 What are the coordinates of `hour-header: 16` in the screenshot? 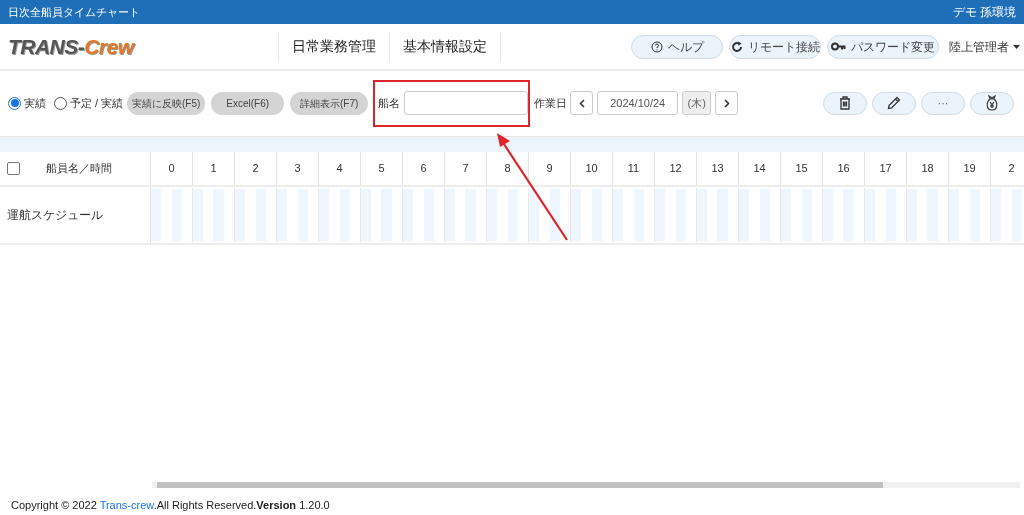 It's located at (843, 169).